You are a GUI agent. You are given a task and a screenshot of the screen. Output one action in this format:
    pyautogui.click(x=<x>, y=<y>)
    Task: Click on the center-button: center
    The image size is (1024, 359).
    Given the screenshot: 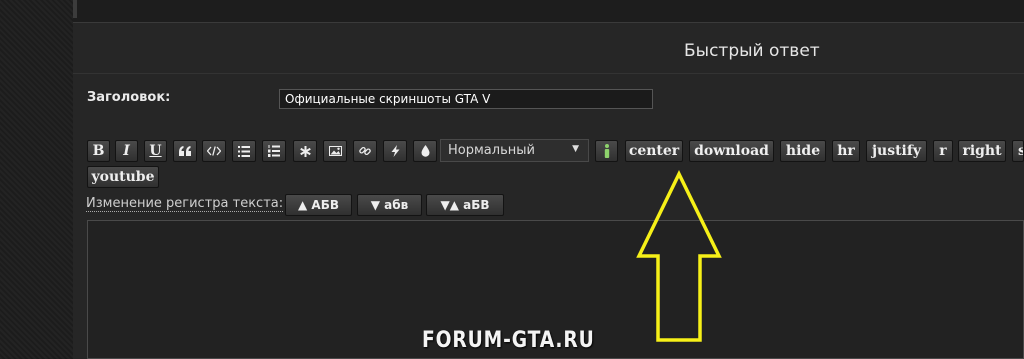 What is the action you would take?
    pyautogui.click(x=654, y=151)
    